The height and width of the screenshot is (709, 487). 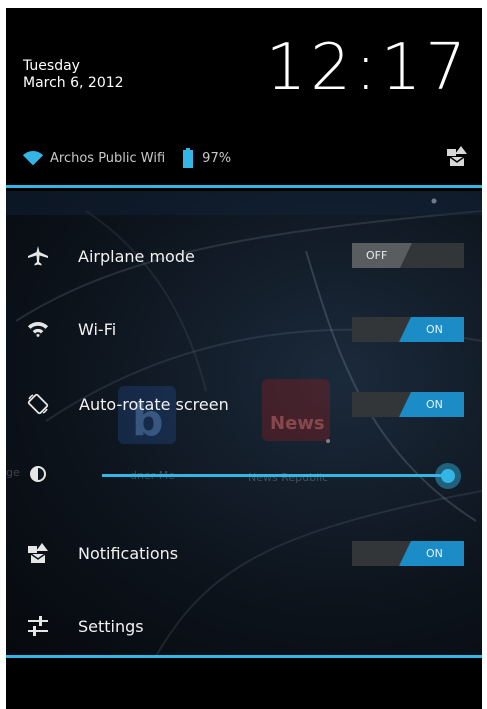 I want to click on wifi-signal-icon, so click(x=33, y=158).